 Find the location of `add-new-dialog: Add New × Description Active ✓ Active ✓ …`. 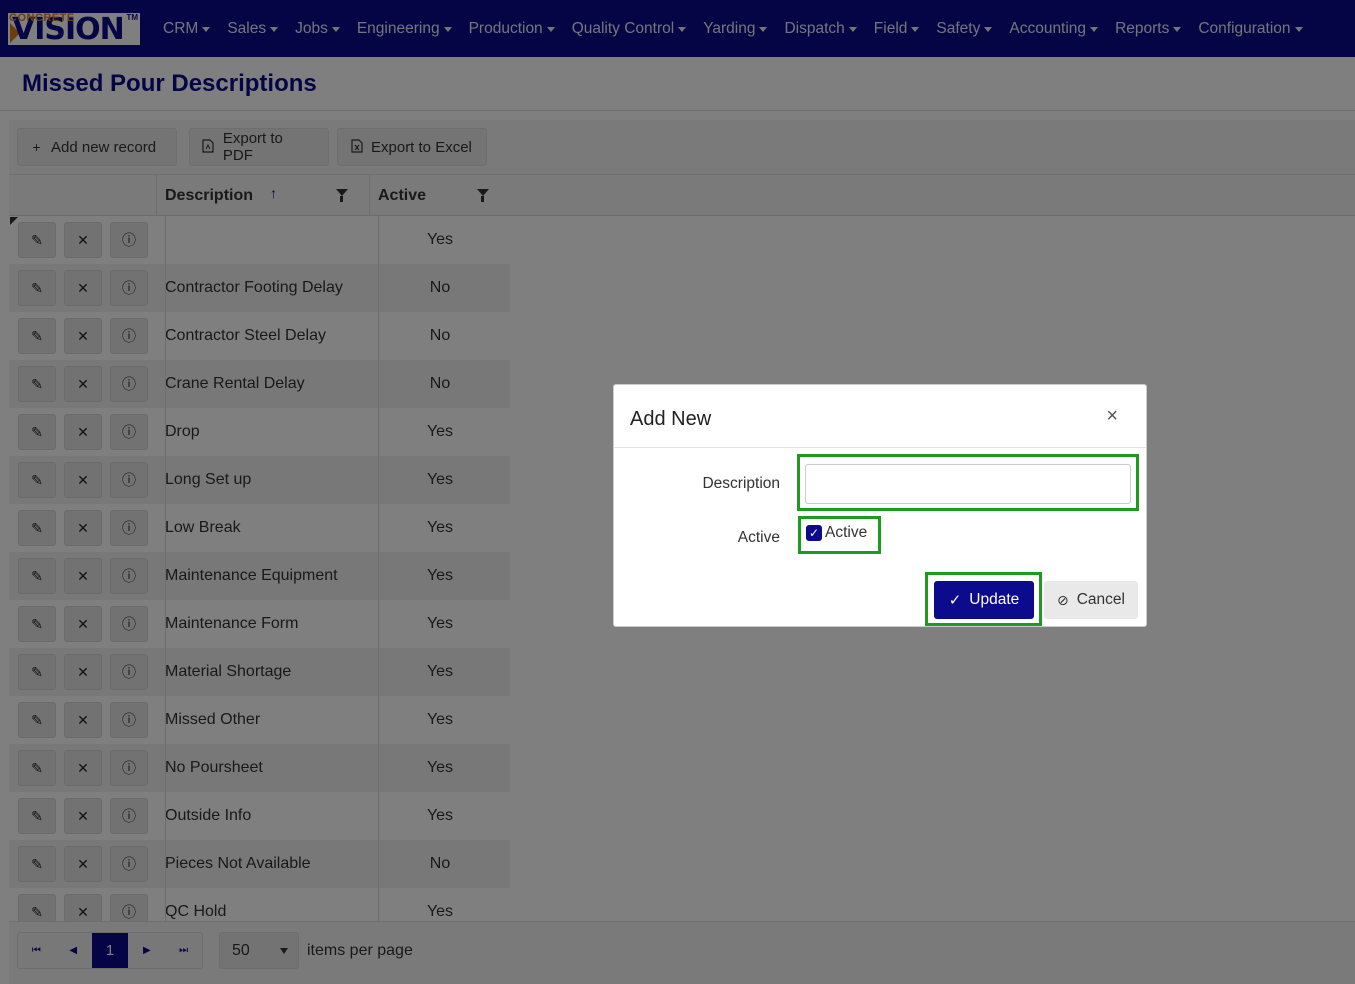

add-new-dialog: Add New × Description Active ✓ Active ✓ … is located at coordinates (880, 505).